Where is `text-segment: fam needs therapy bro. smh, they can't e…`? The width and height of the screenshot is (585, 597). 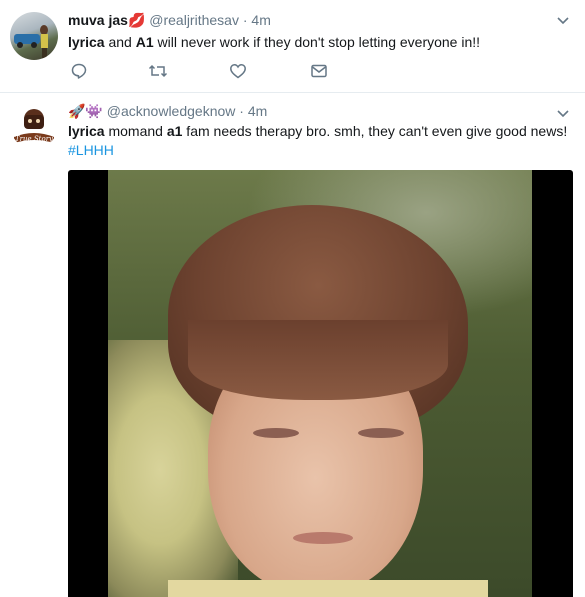
text-segment: fam needs therapy bro. smh, they can't e… is located at coordinates (375, 131).